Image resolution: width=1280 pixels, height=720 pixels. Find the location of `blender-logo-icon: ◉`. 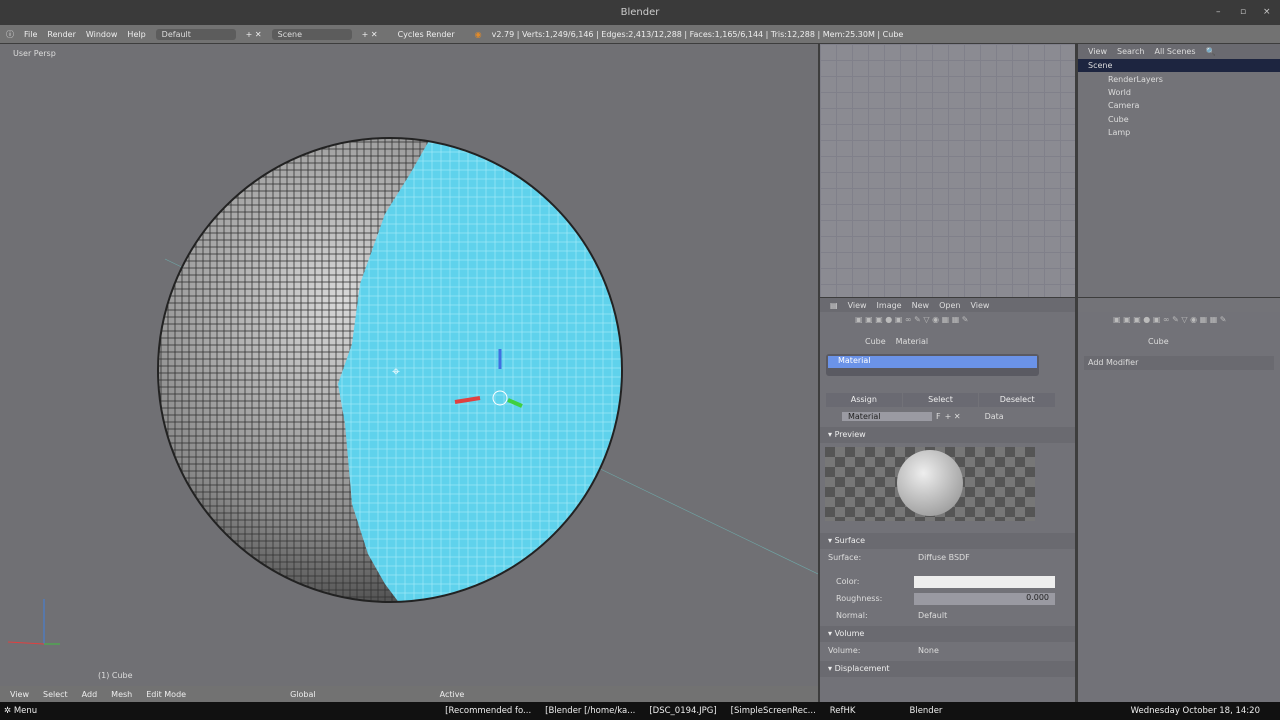

blender-logo-icon: ◉ is located at coordinates (478, 34).